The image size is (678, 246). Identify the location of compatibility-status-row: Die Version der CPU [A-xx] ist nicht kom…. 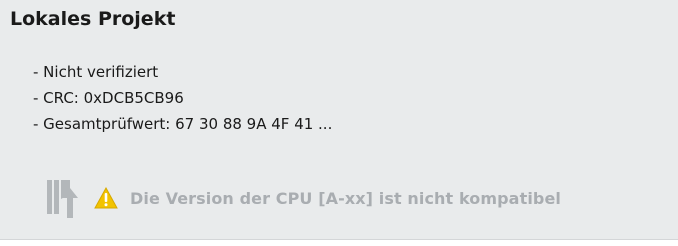
(303, 198).